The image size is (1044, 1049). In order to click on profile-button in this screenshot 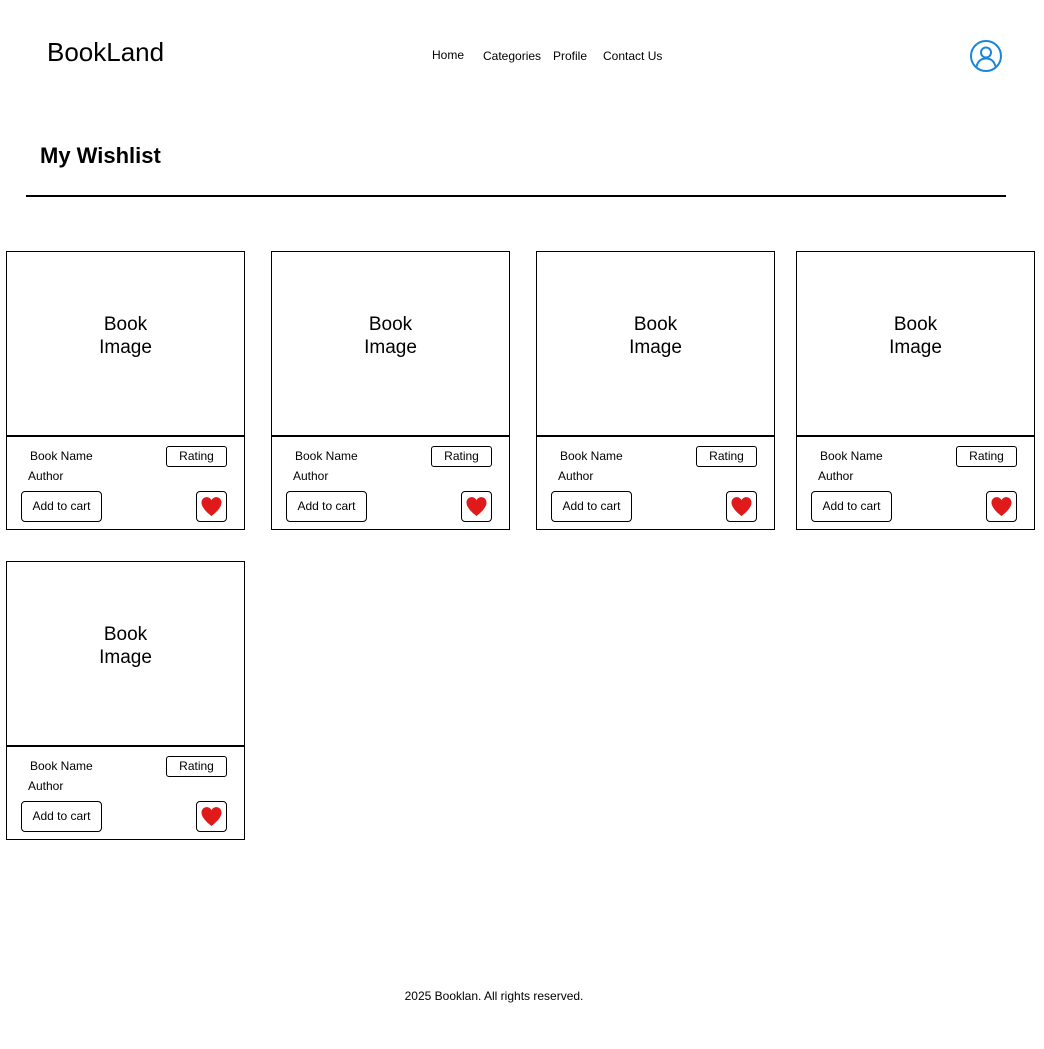, I will do `click(986, 56)`.